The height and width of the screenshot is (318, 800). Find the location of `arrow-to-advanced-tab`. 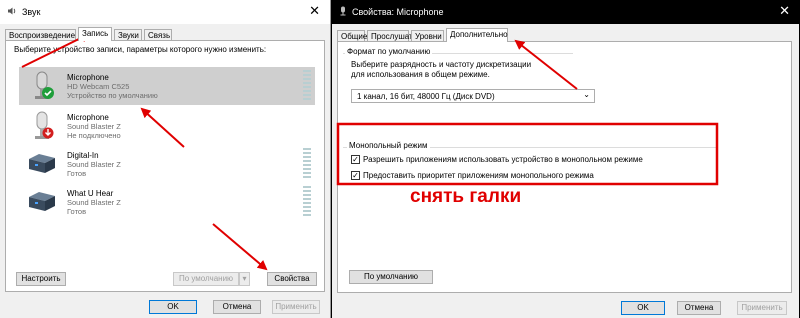

arrow-to-advanced-tab is located at coordinates (546, 64).